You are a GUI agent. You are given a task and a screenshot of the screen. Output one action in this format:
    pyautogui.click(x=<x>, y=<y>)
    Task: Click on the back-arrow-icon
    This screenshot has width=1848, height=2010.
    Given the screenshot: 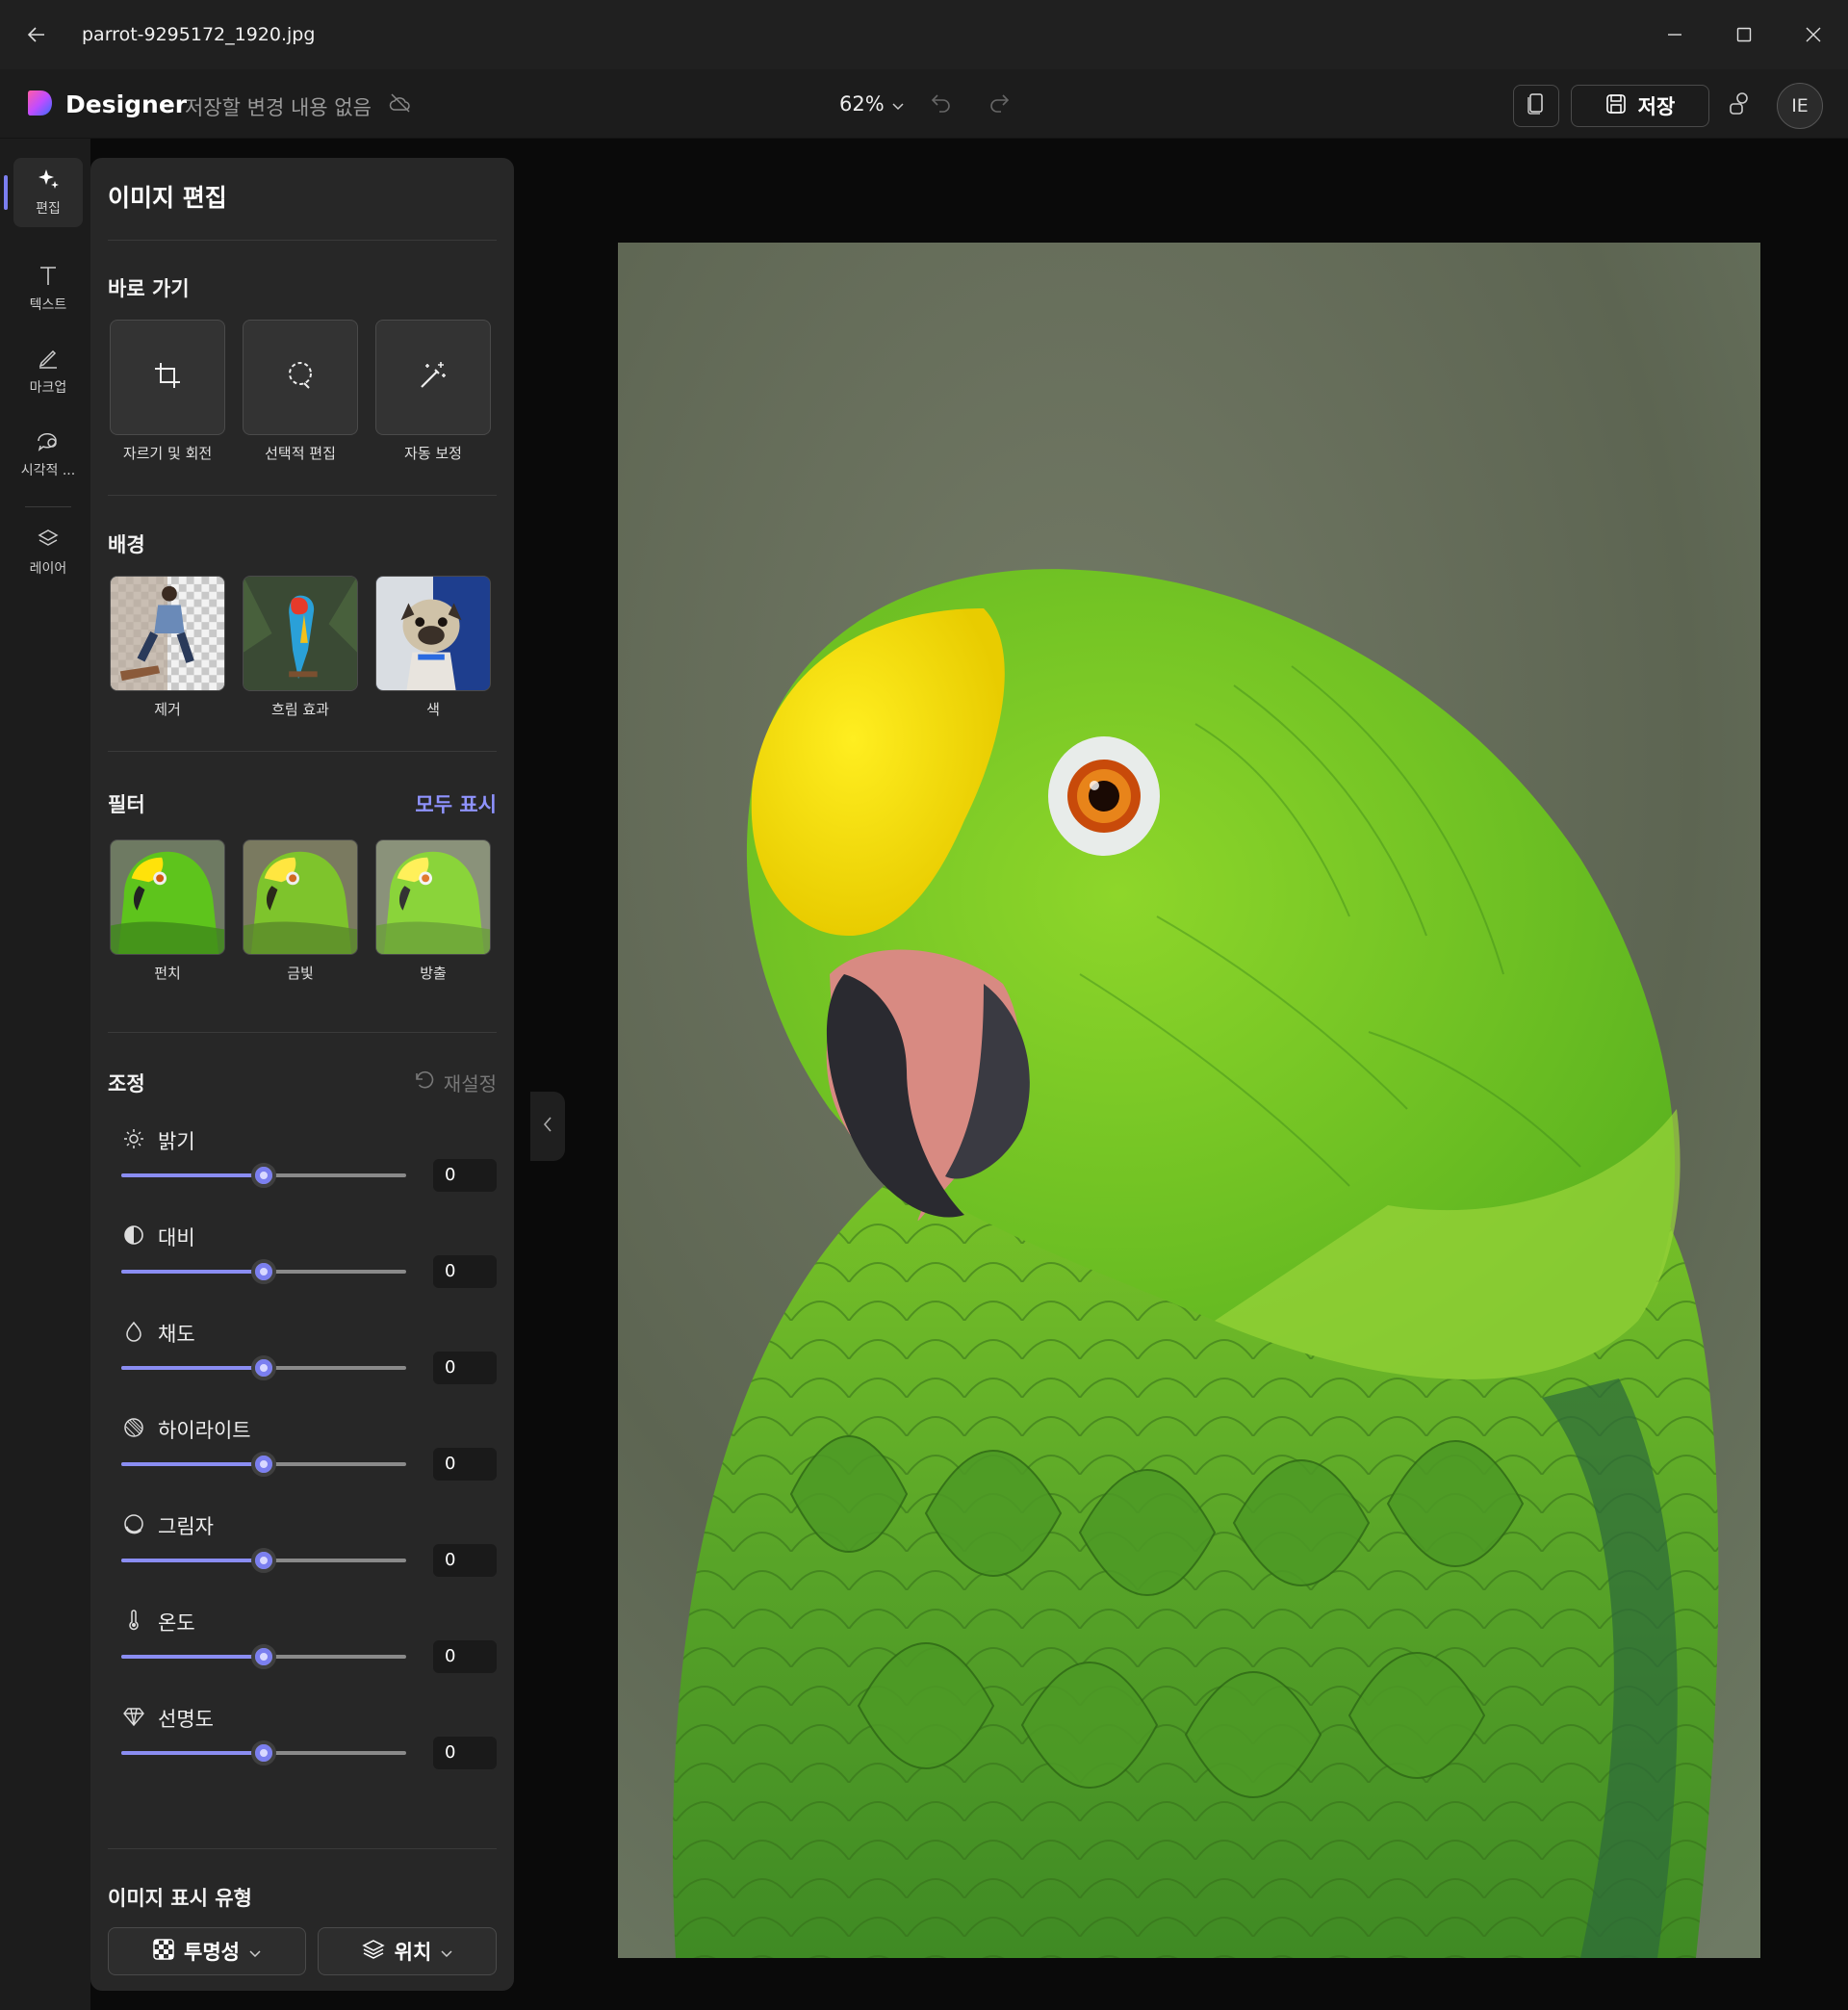 What is the action you would take?
    pyautogui.click(x=36, y=35)
    